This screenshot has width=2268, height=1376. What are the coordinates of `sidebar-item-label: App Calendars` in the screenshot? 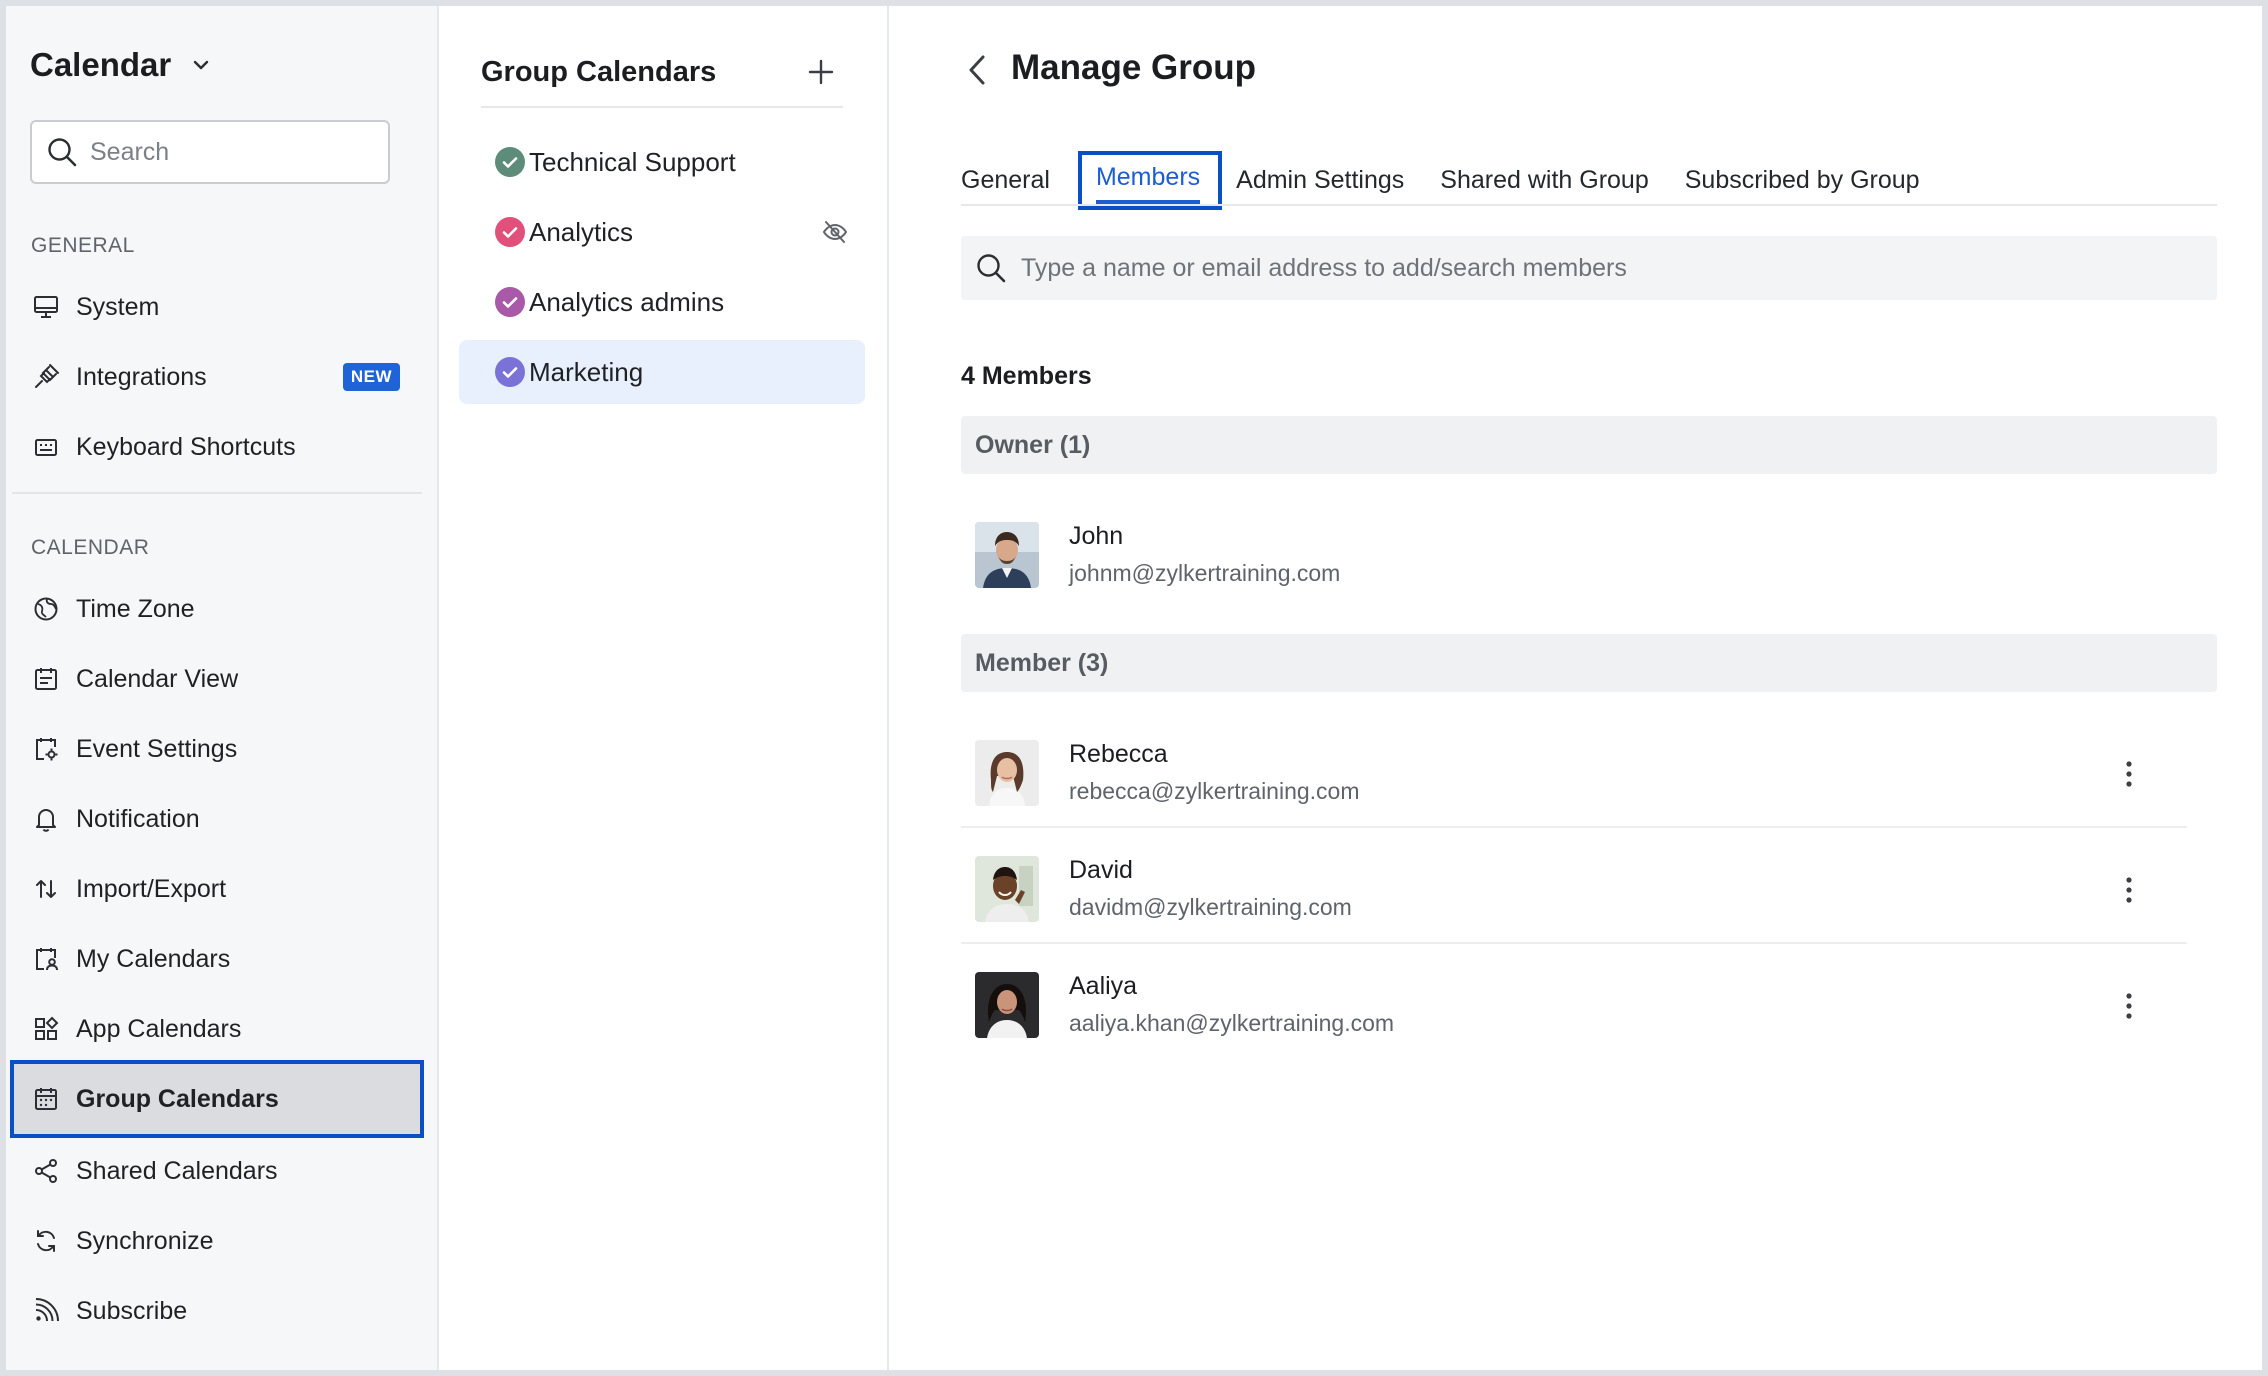 It's located at (159, 1028).